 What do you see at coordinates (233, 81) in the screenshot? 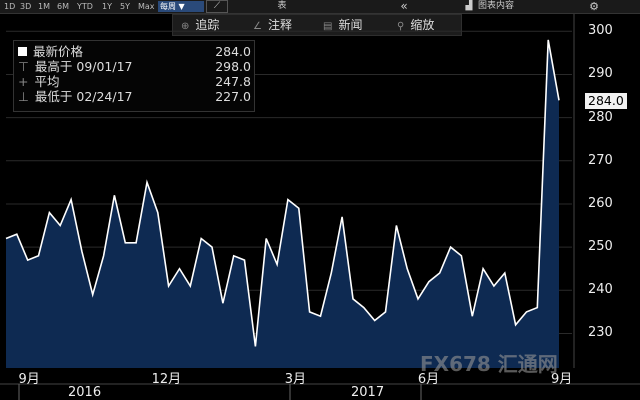
I see `legend-value: 247.8` at bounding box center [233, 81].